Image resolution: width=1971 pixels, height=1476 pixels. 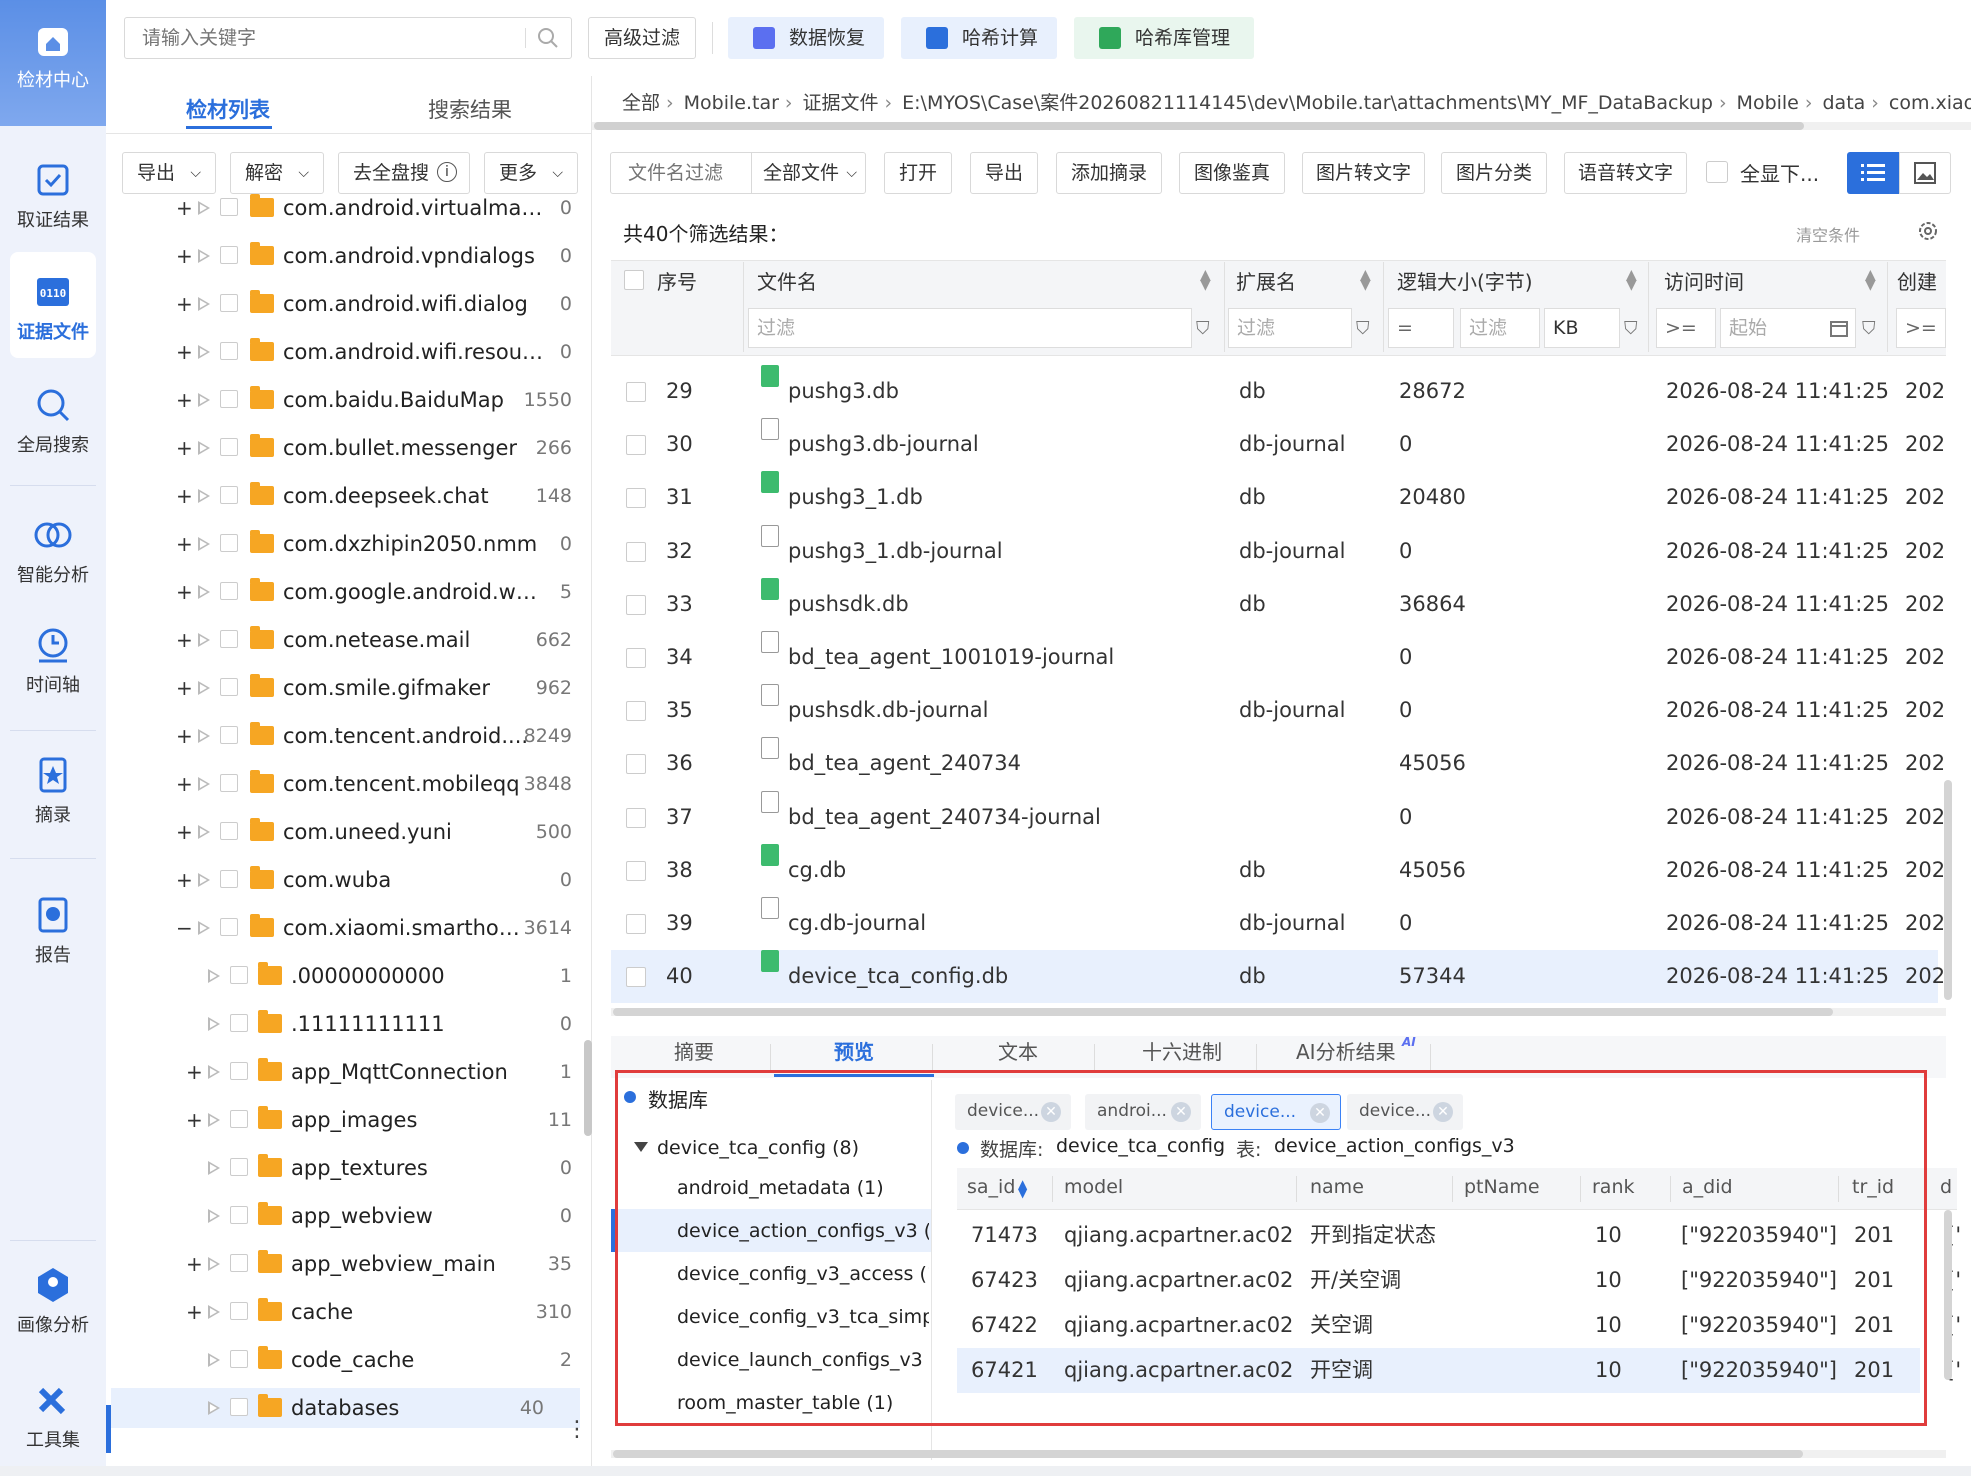 I want to click on grid-col-name: name, so click(x=1337, y=1187).